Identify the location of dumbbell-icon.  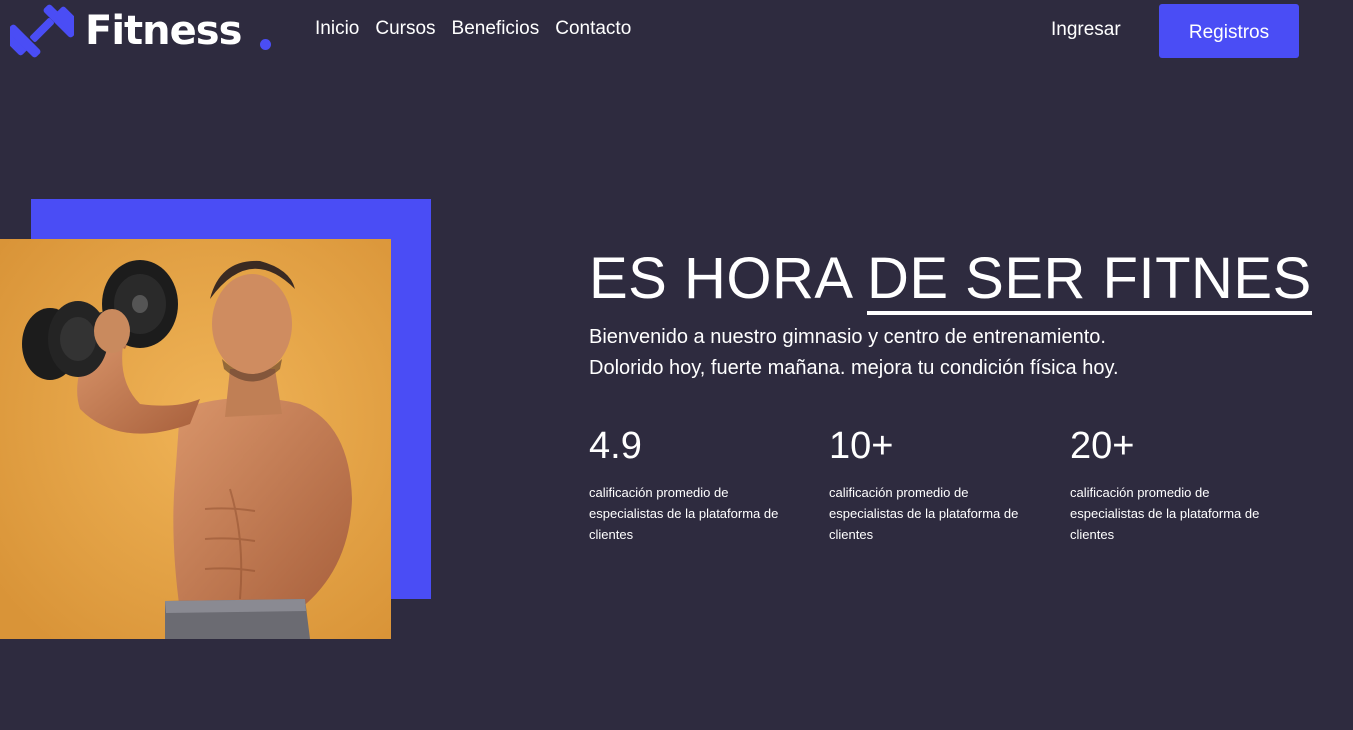
(42, 31).